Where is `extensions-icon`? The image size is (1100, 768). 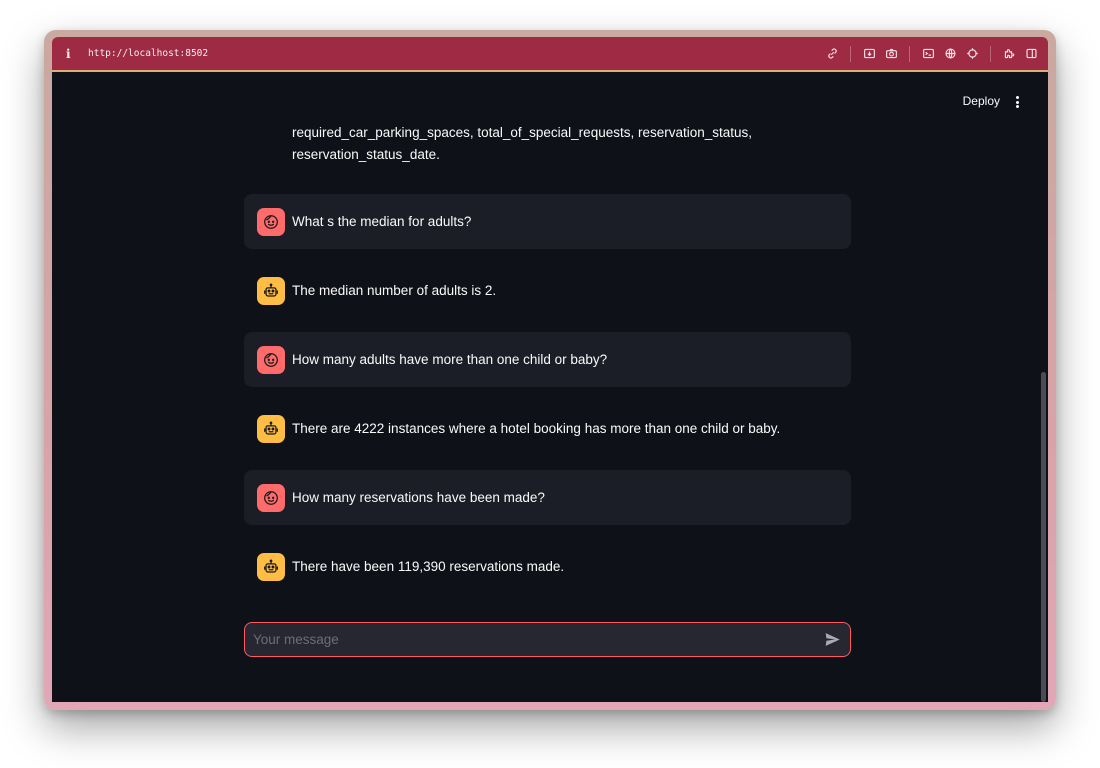
extensions-icon is located at coordinates (1009, 54).